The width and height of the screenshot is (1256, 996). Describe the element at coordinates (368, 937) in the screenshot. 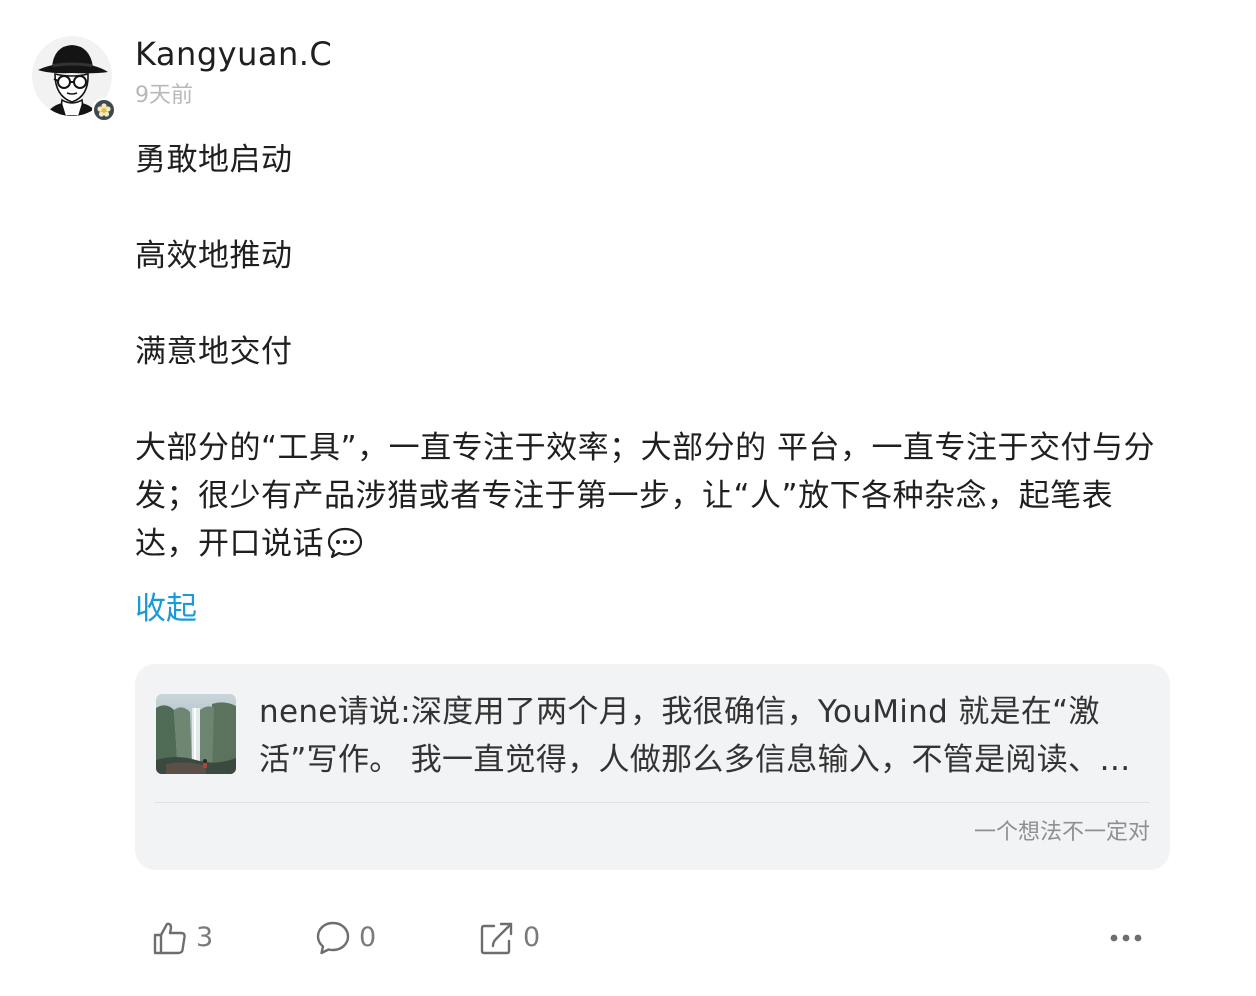

I see `comment-count: 0` at that location.